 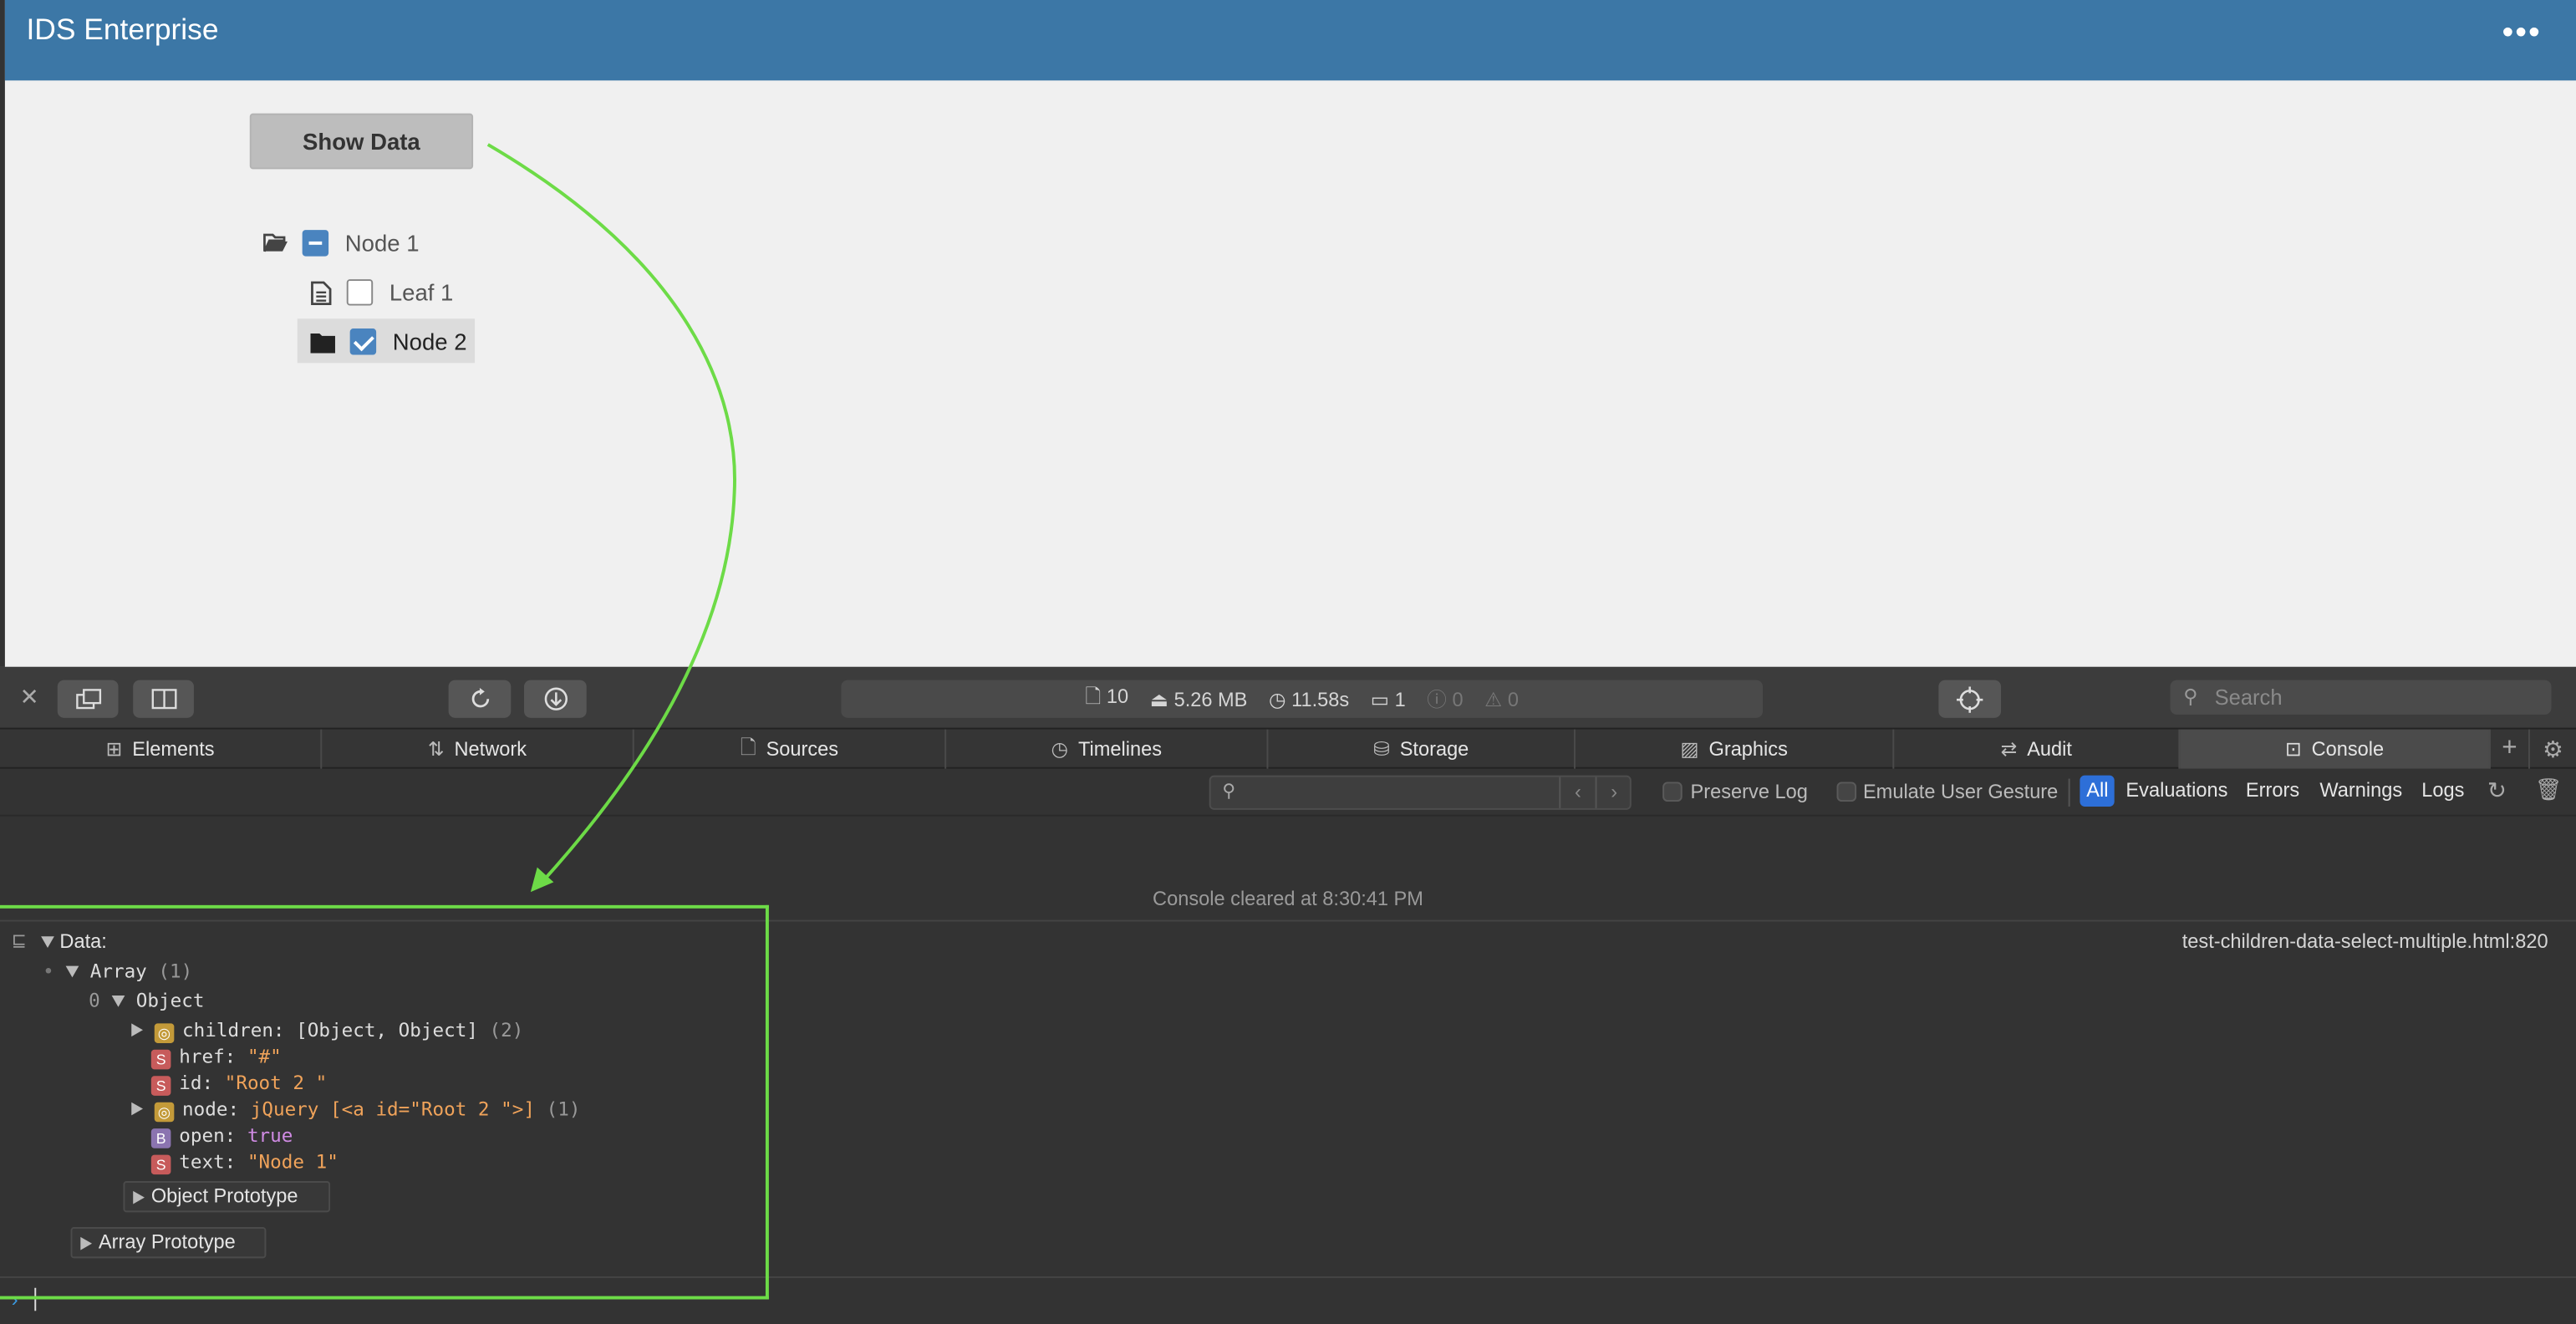 What do you see at coordinates (221, 1135) in the screenshot?
I see `prop-open: Bopen: true` at bounding box center [221, 1135].